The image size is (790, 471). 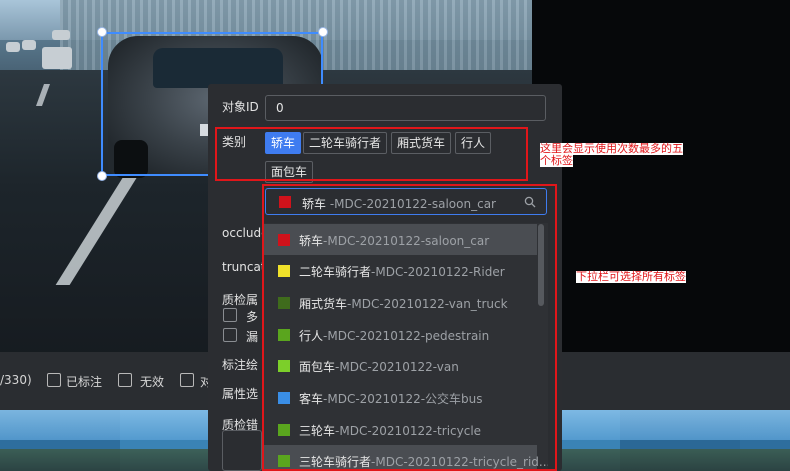 I want to click on qc-multi-checkbox, so click(x=230, y=315).